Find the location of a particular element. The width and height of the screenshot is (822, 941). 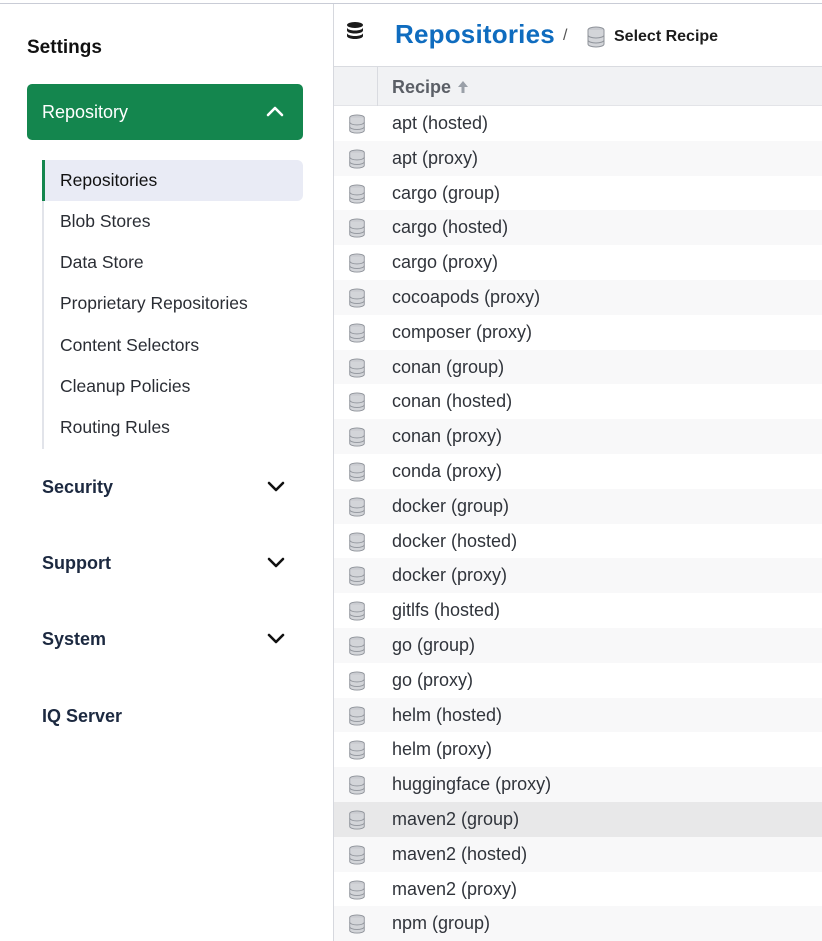

table-row: helm (proxy) is located at coordinates (578, 749).